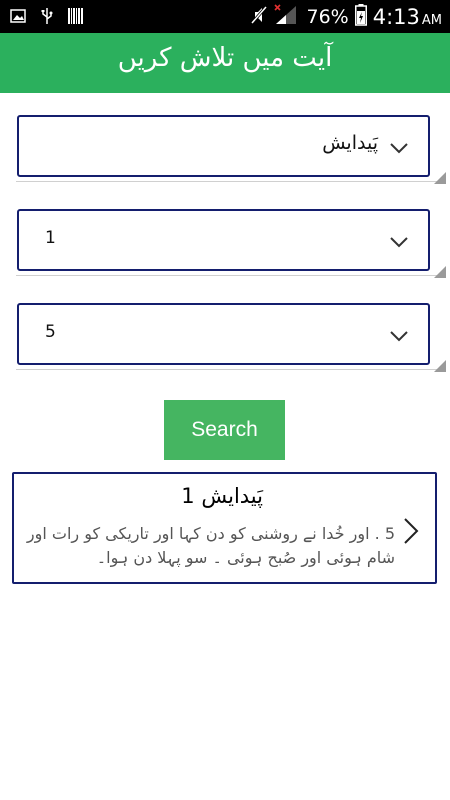 This screenshot has width=450, height=800. I want to click on signal-icon, so click(287, 17).